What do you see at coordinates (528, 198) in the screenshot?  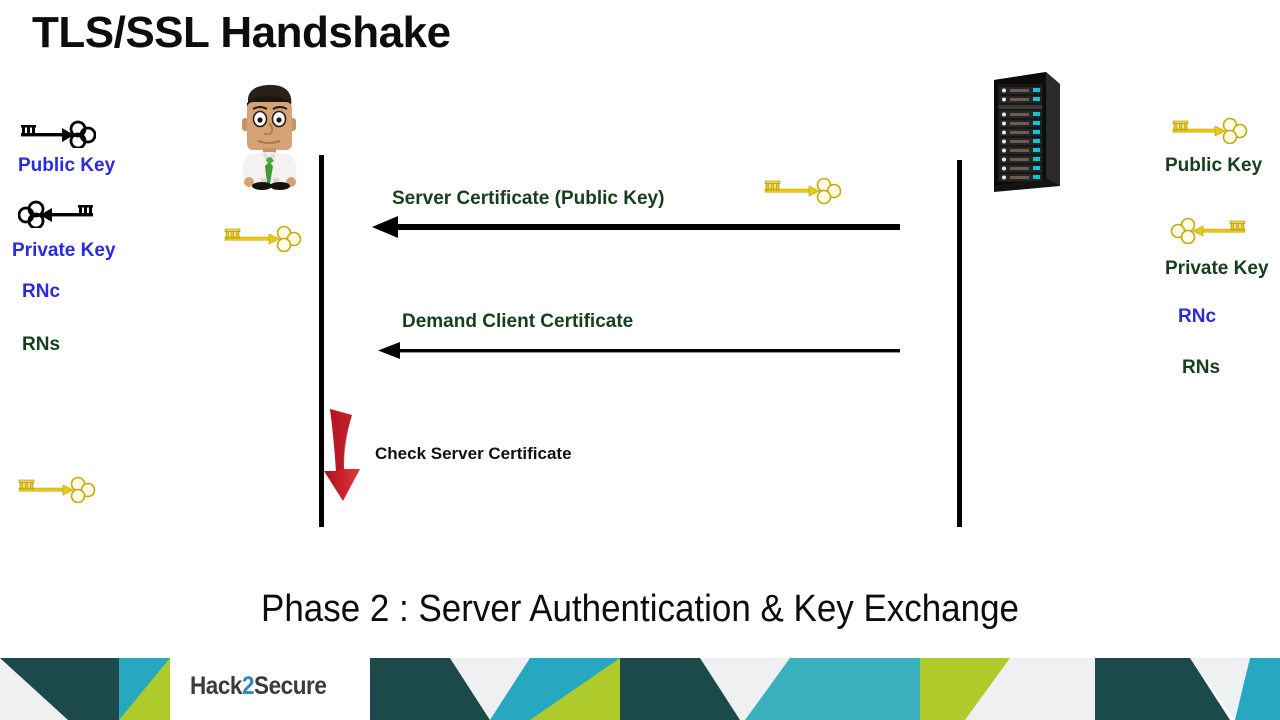 I see `message-label-server-certificate: Server Certificate (Public Key)` at bounding box center [528, 198].